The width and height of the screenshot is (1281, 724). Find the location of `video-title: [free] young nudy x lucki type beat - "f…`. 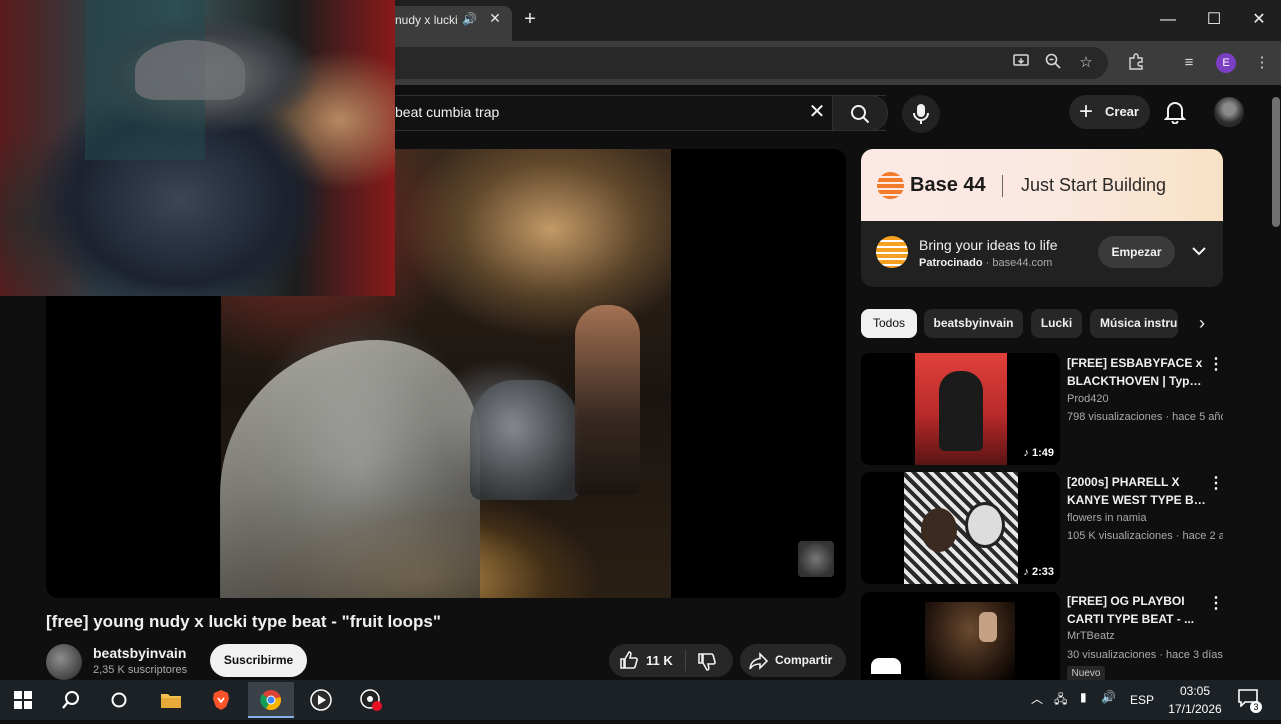

video-title: [free] young nudy x lucki type beat - "f… is located at coordinates (243, 621).